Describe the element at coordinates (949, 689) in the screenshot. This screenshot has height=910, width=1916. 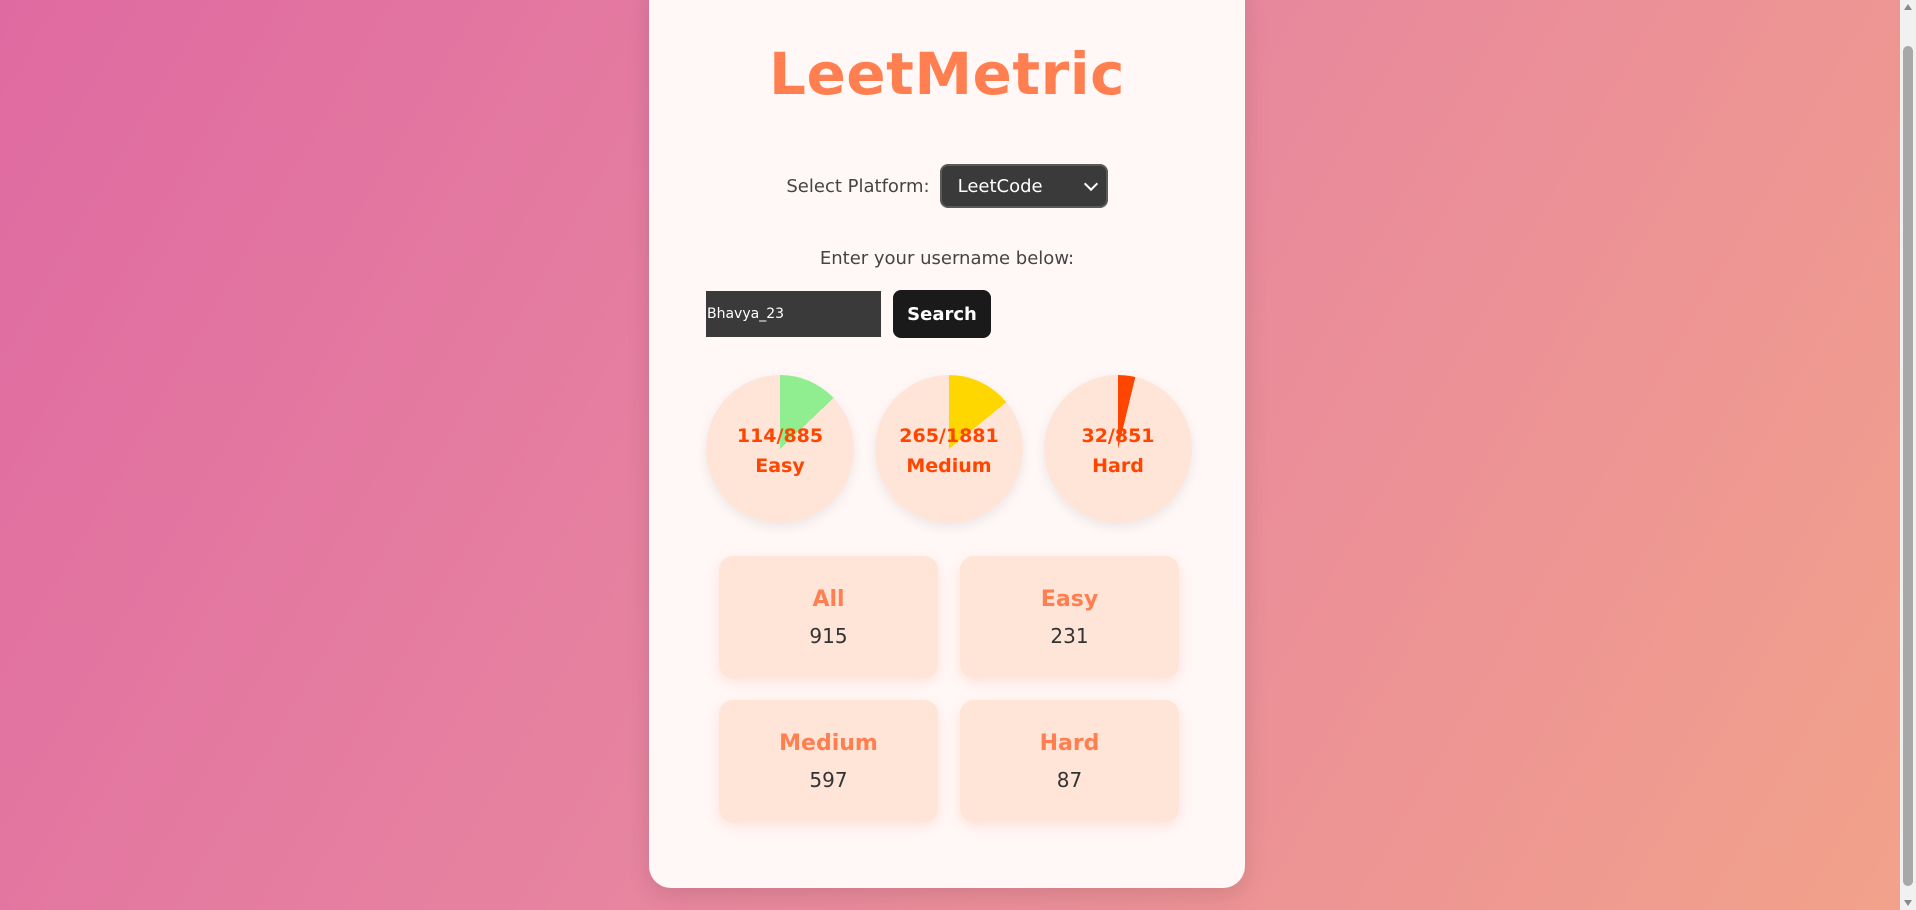
I see `stats-grid: All 915 Easy 231 Medium 597 Hard 87` at that location.